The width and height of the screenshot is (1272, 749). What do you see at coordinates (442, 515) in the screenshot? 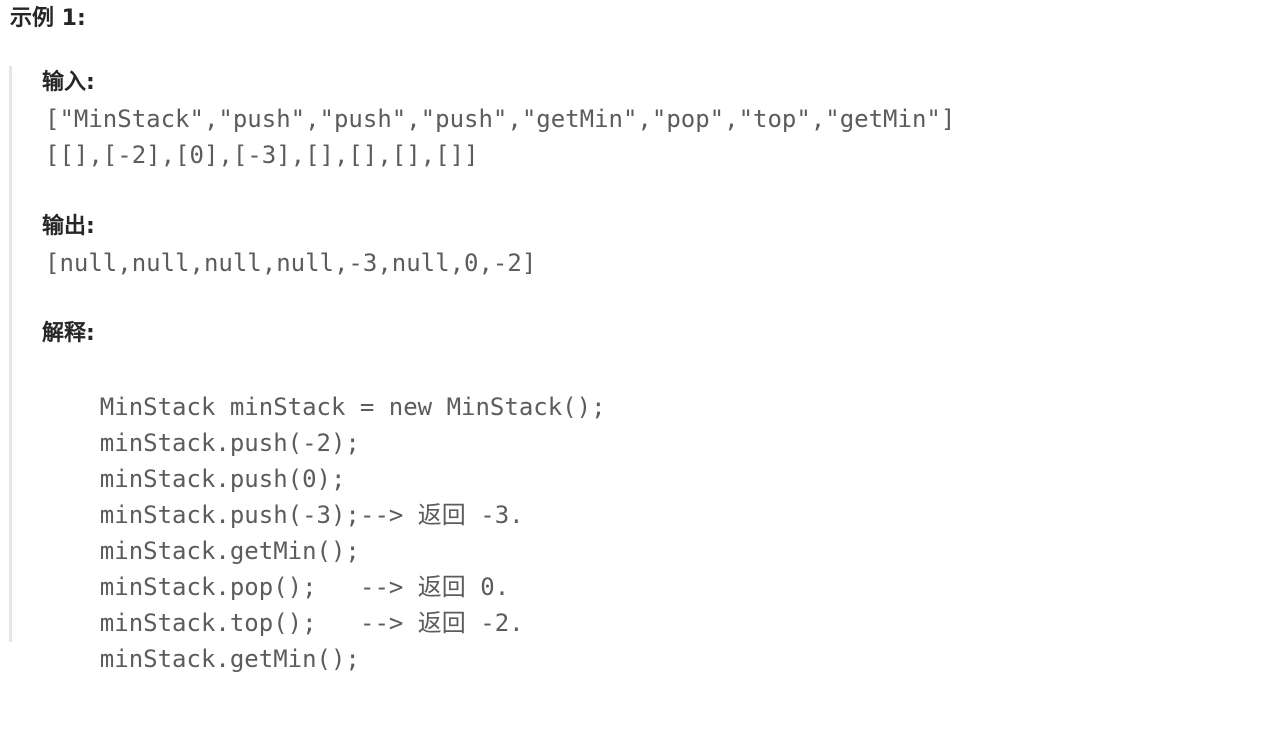
I see `explanation-comment: --> 返回 -3.` at bounding box center [442, 515].